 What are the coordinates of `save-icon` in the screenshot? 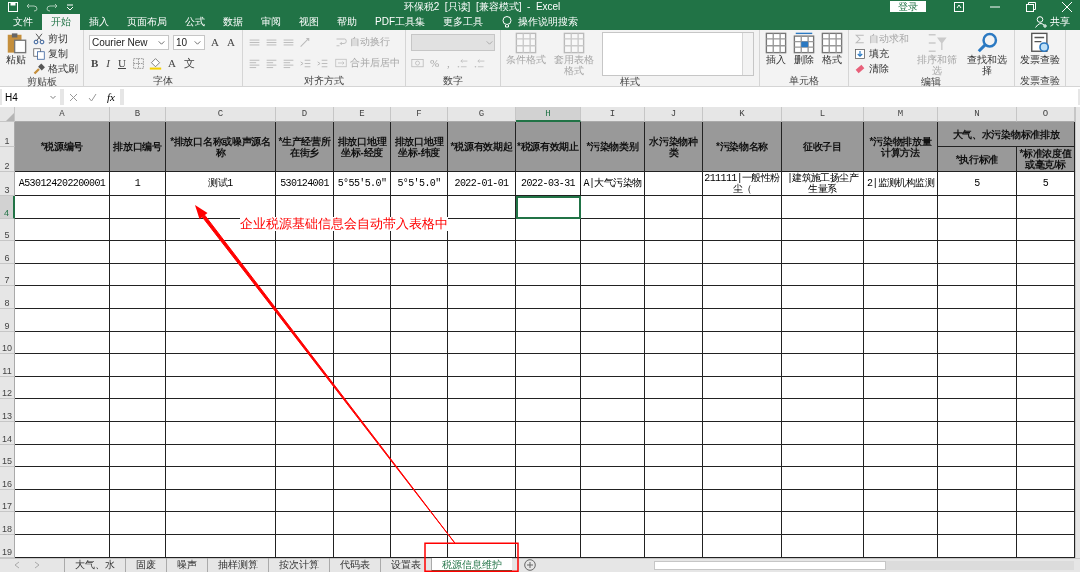 It's located at (13, 6).